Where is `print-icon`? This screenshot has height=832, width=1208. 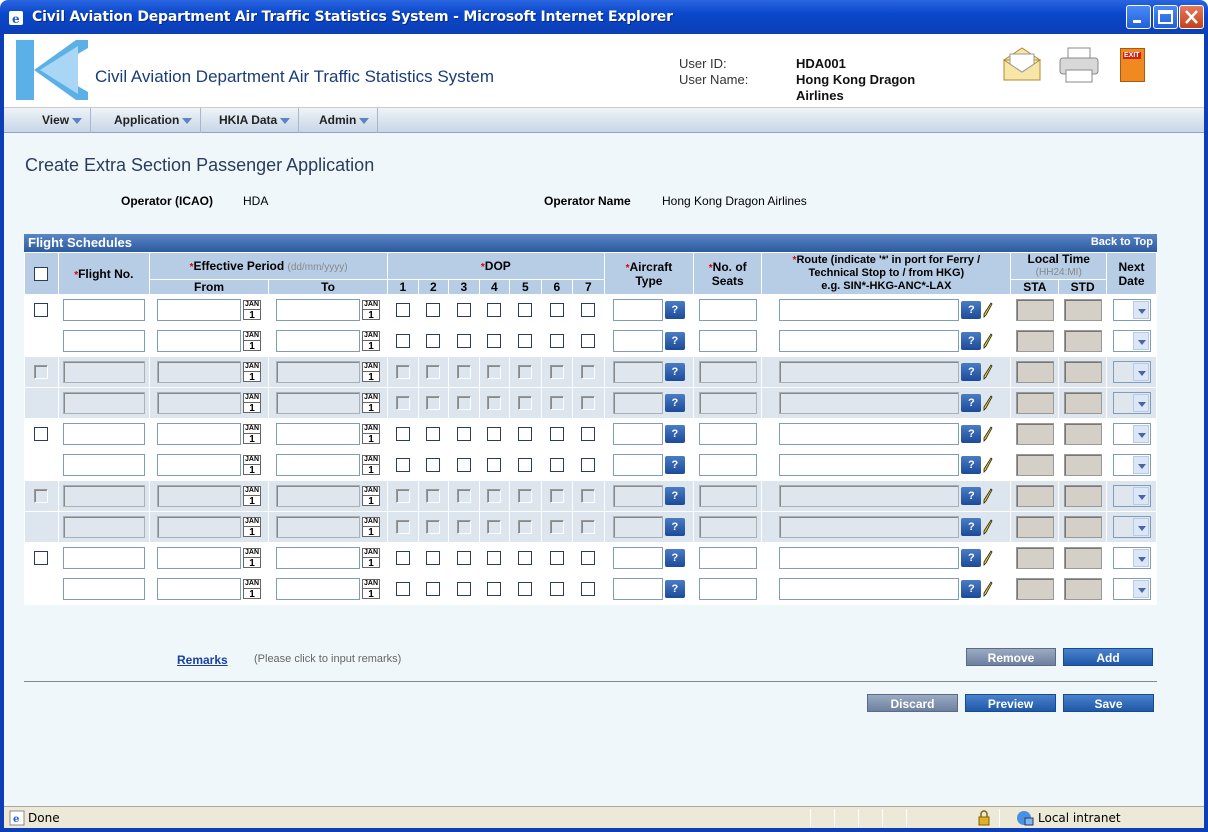 print-icon is located at coordinates (1079, 65).